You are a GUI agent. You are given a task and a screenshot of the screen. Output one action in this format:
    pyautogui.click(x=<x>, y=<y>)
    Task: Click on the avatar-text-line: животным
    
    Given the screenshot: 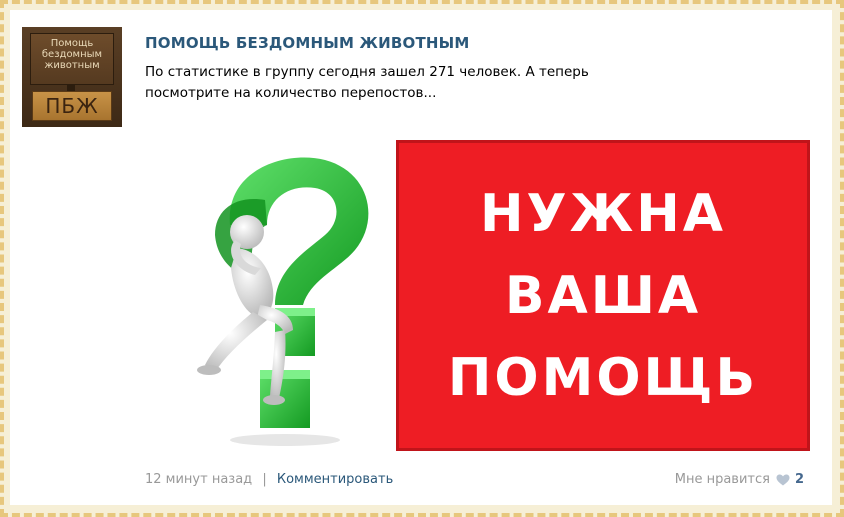 What is the action you would take?
    pyautogui.click(x=72, y=65)
    